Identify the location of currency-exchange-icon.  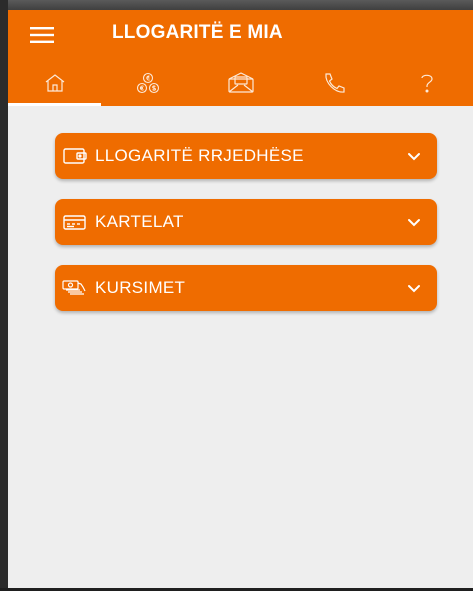
(147, 83).